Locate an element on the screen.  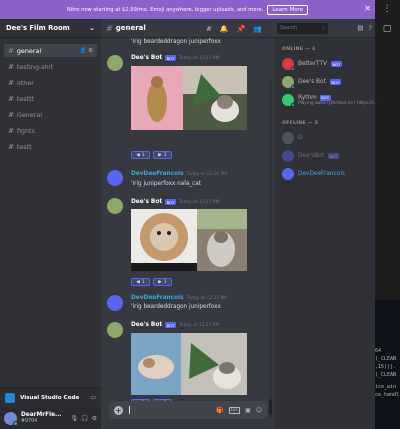
gear-icon: ⚙ is located at coordinates (94, 418).